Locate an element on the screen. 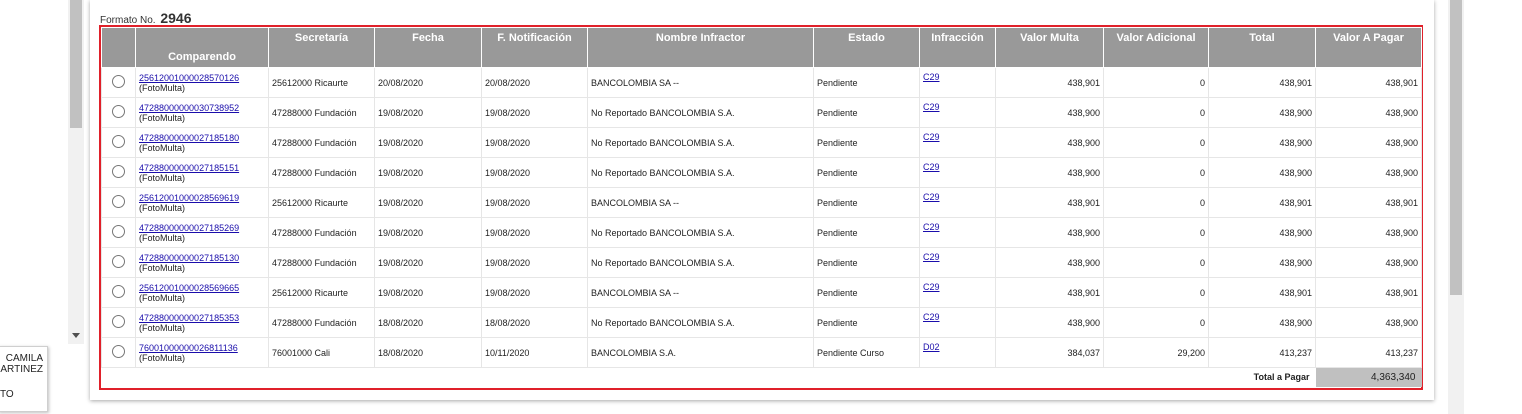 The image size is (1522, 414). comparendo-link: 47288000000030738952 is located at coordinates (202, 108).